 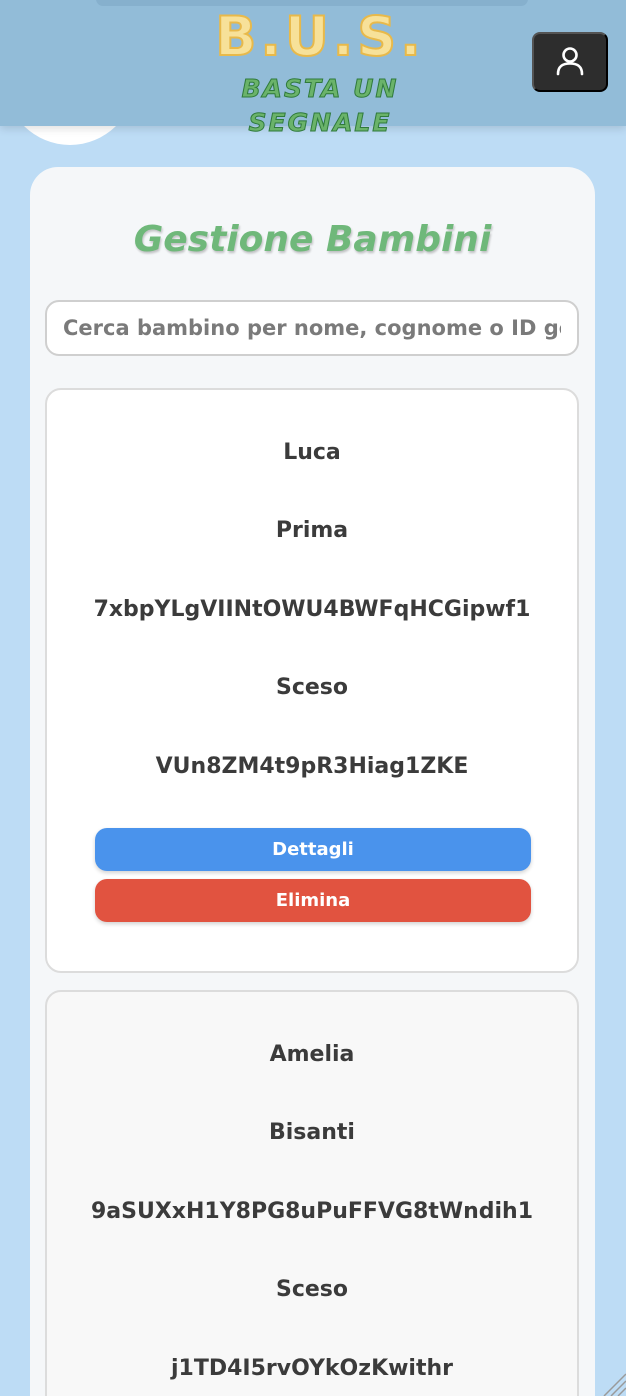 I want to click on child-last-name: Bisanti, so click(x=312, y=1132).